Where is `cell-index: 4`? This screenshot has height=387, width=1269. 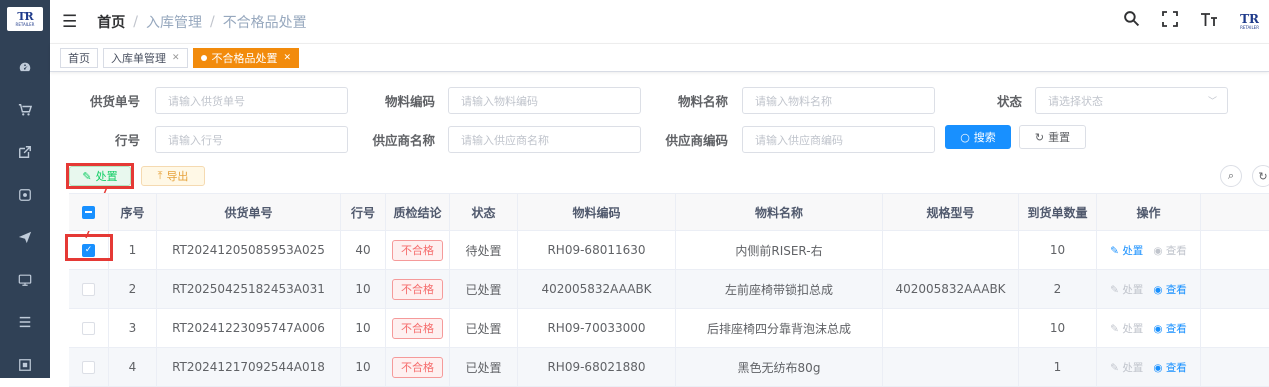
cell-index: 4 is located at coordinates (133, 367).